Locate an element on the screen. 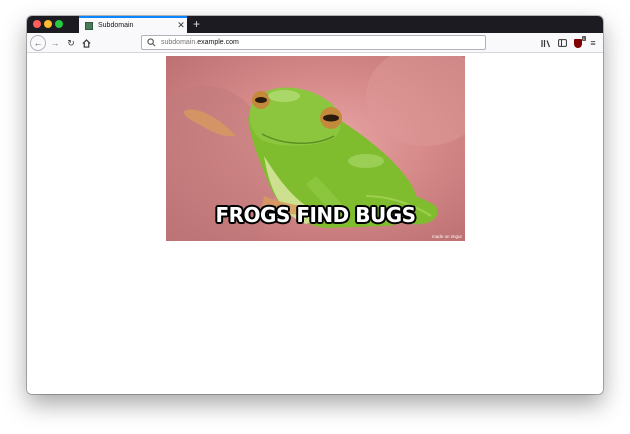  site-favicon-icon is located at coordinates (89, 25).